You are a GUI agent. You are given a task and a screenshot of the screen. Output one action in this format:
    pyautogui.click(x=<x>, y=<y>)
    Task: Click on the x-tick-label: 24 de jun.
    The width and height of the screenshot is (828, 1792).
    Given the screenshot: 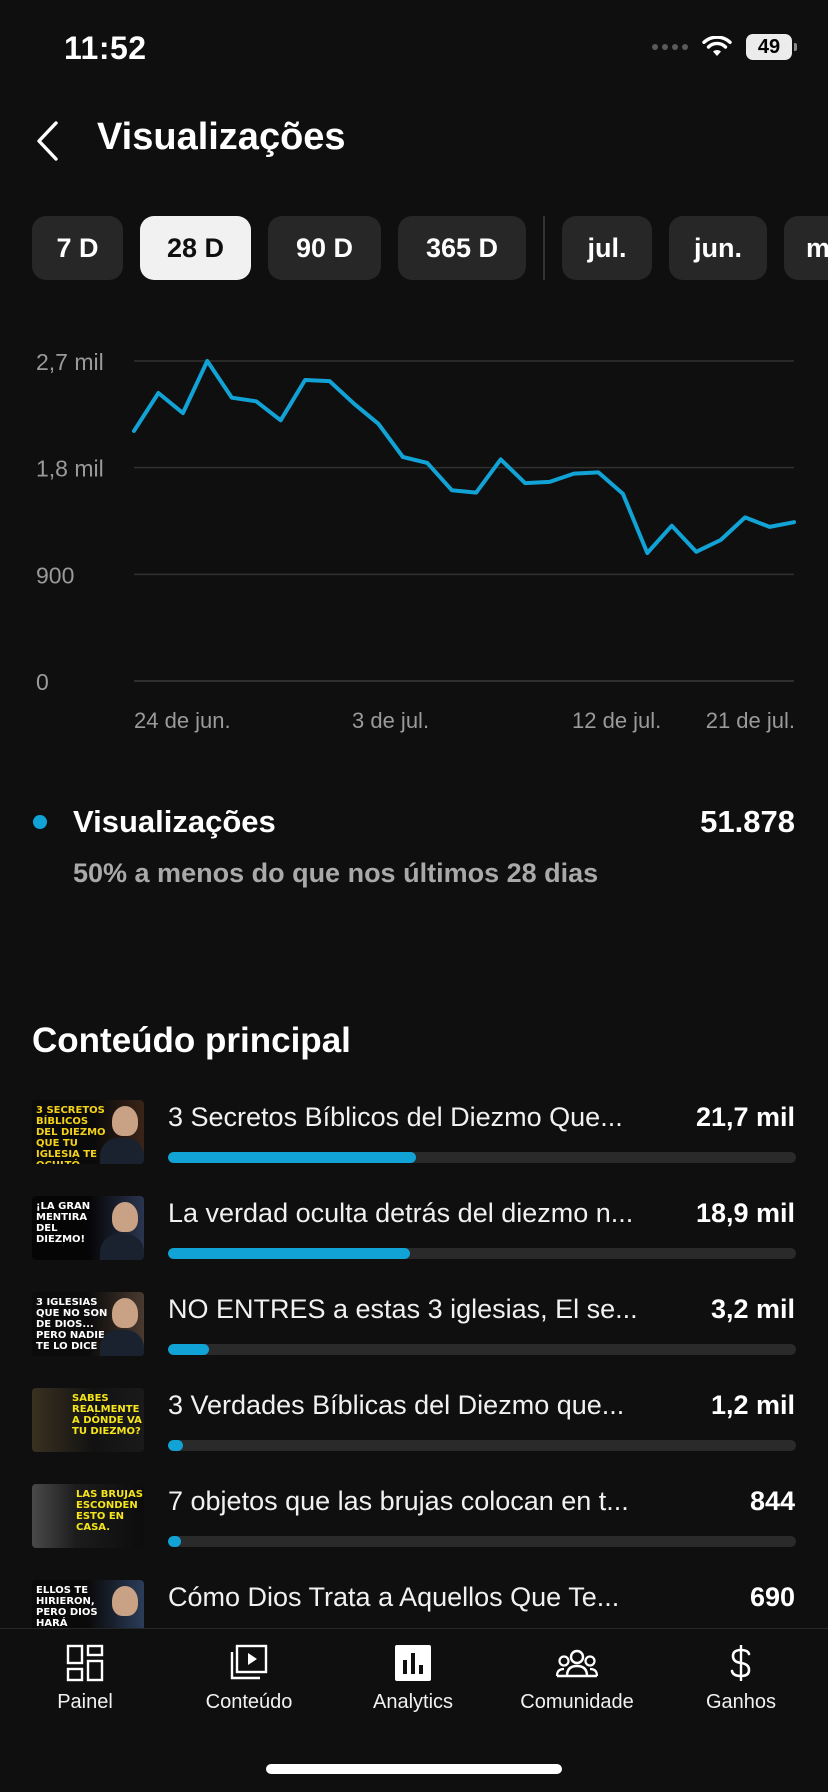 What is the action you would take?
    pyautogui.click(x=182, y=720)
    